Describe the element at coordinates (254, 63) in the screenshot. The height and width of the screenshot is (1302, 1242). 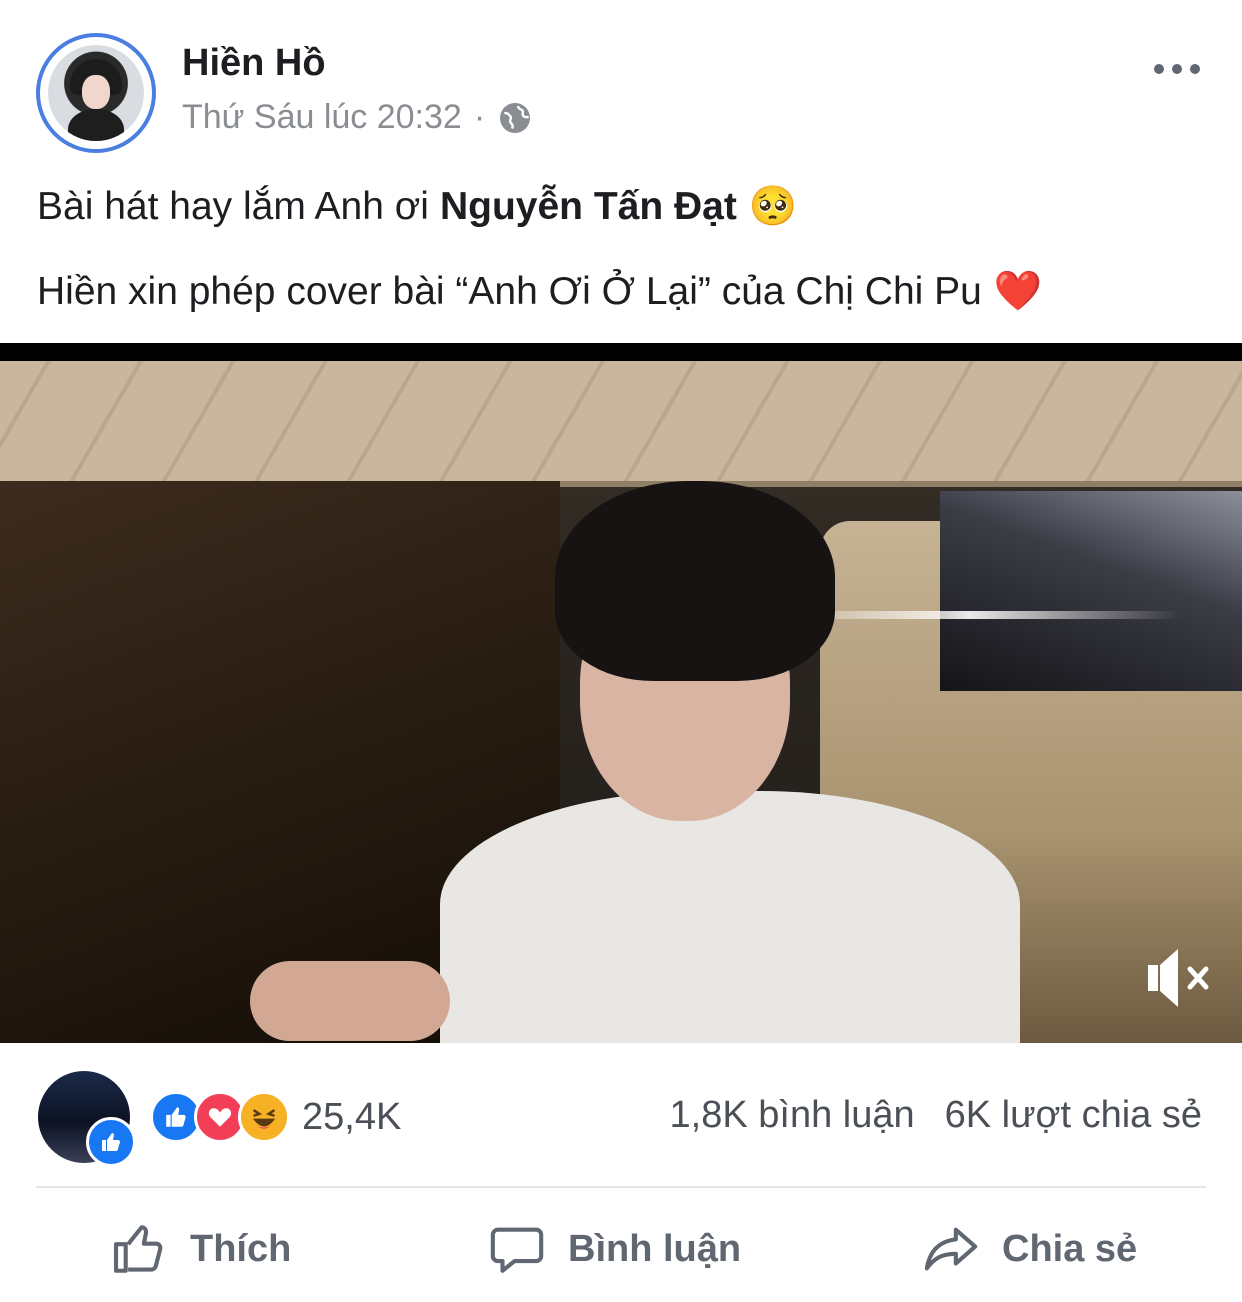
I see `author-name: Hiền Hồ` at that location.